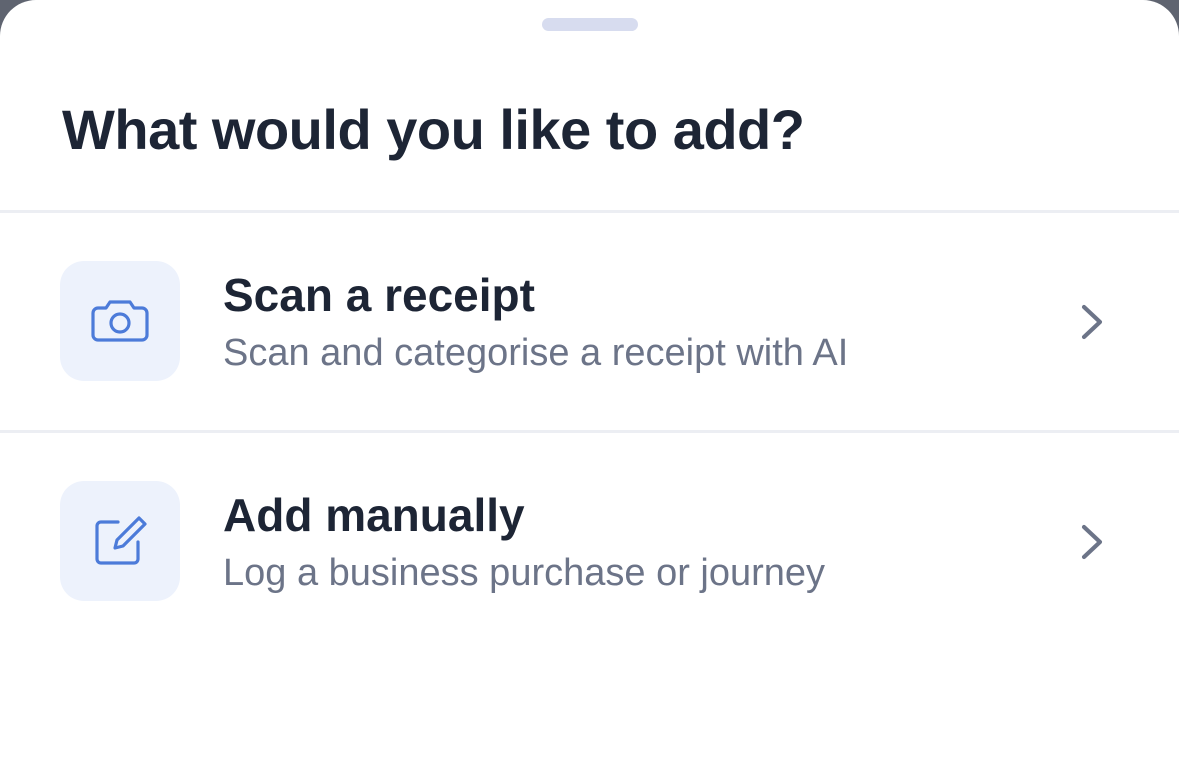 The height and width of the screenshot is (769, 1179). What do you see at coordinates (433, 129) in the screenshot?
I see `sheet-title: What would you like to add?` at bounding box center [433, 129].